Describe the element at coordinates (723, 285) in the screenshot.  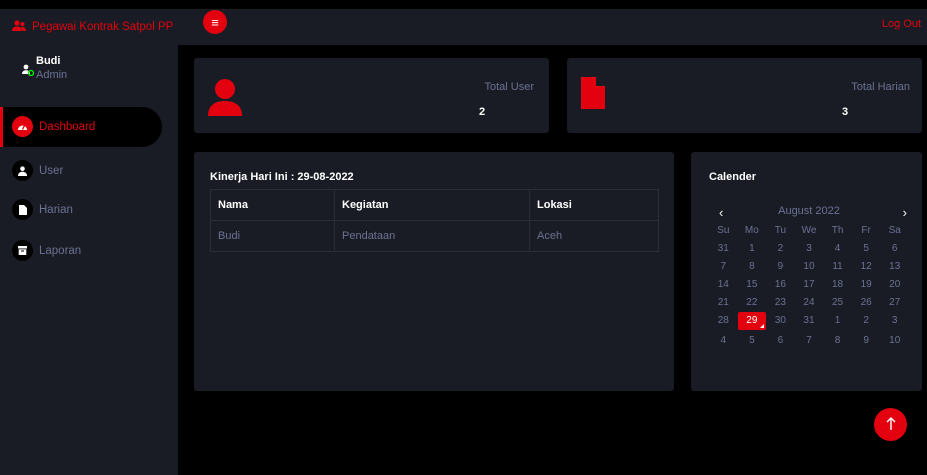
I see `calendar-day: 14` at that location.